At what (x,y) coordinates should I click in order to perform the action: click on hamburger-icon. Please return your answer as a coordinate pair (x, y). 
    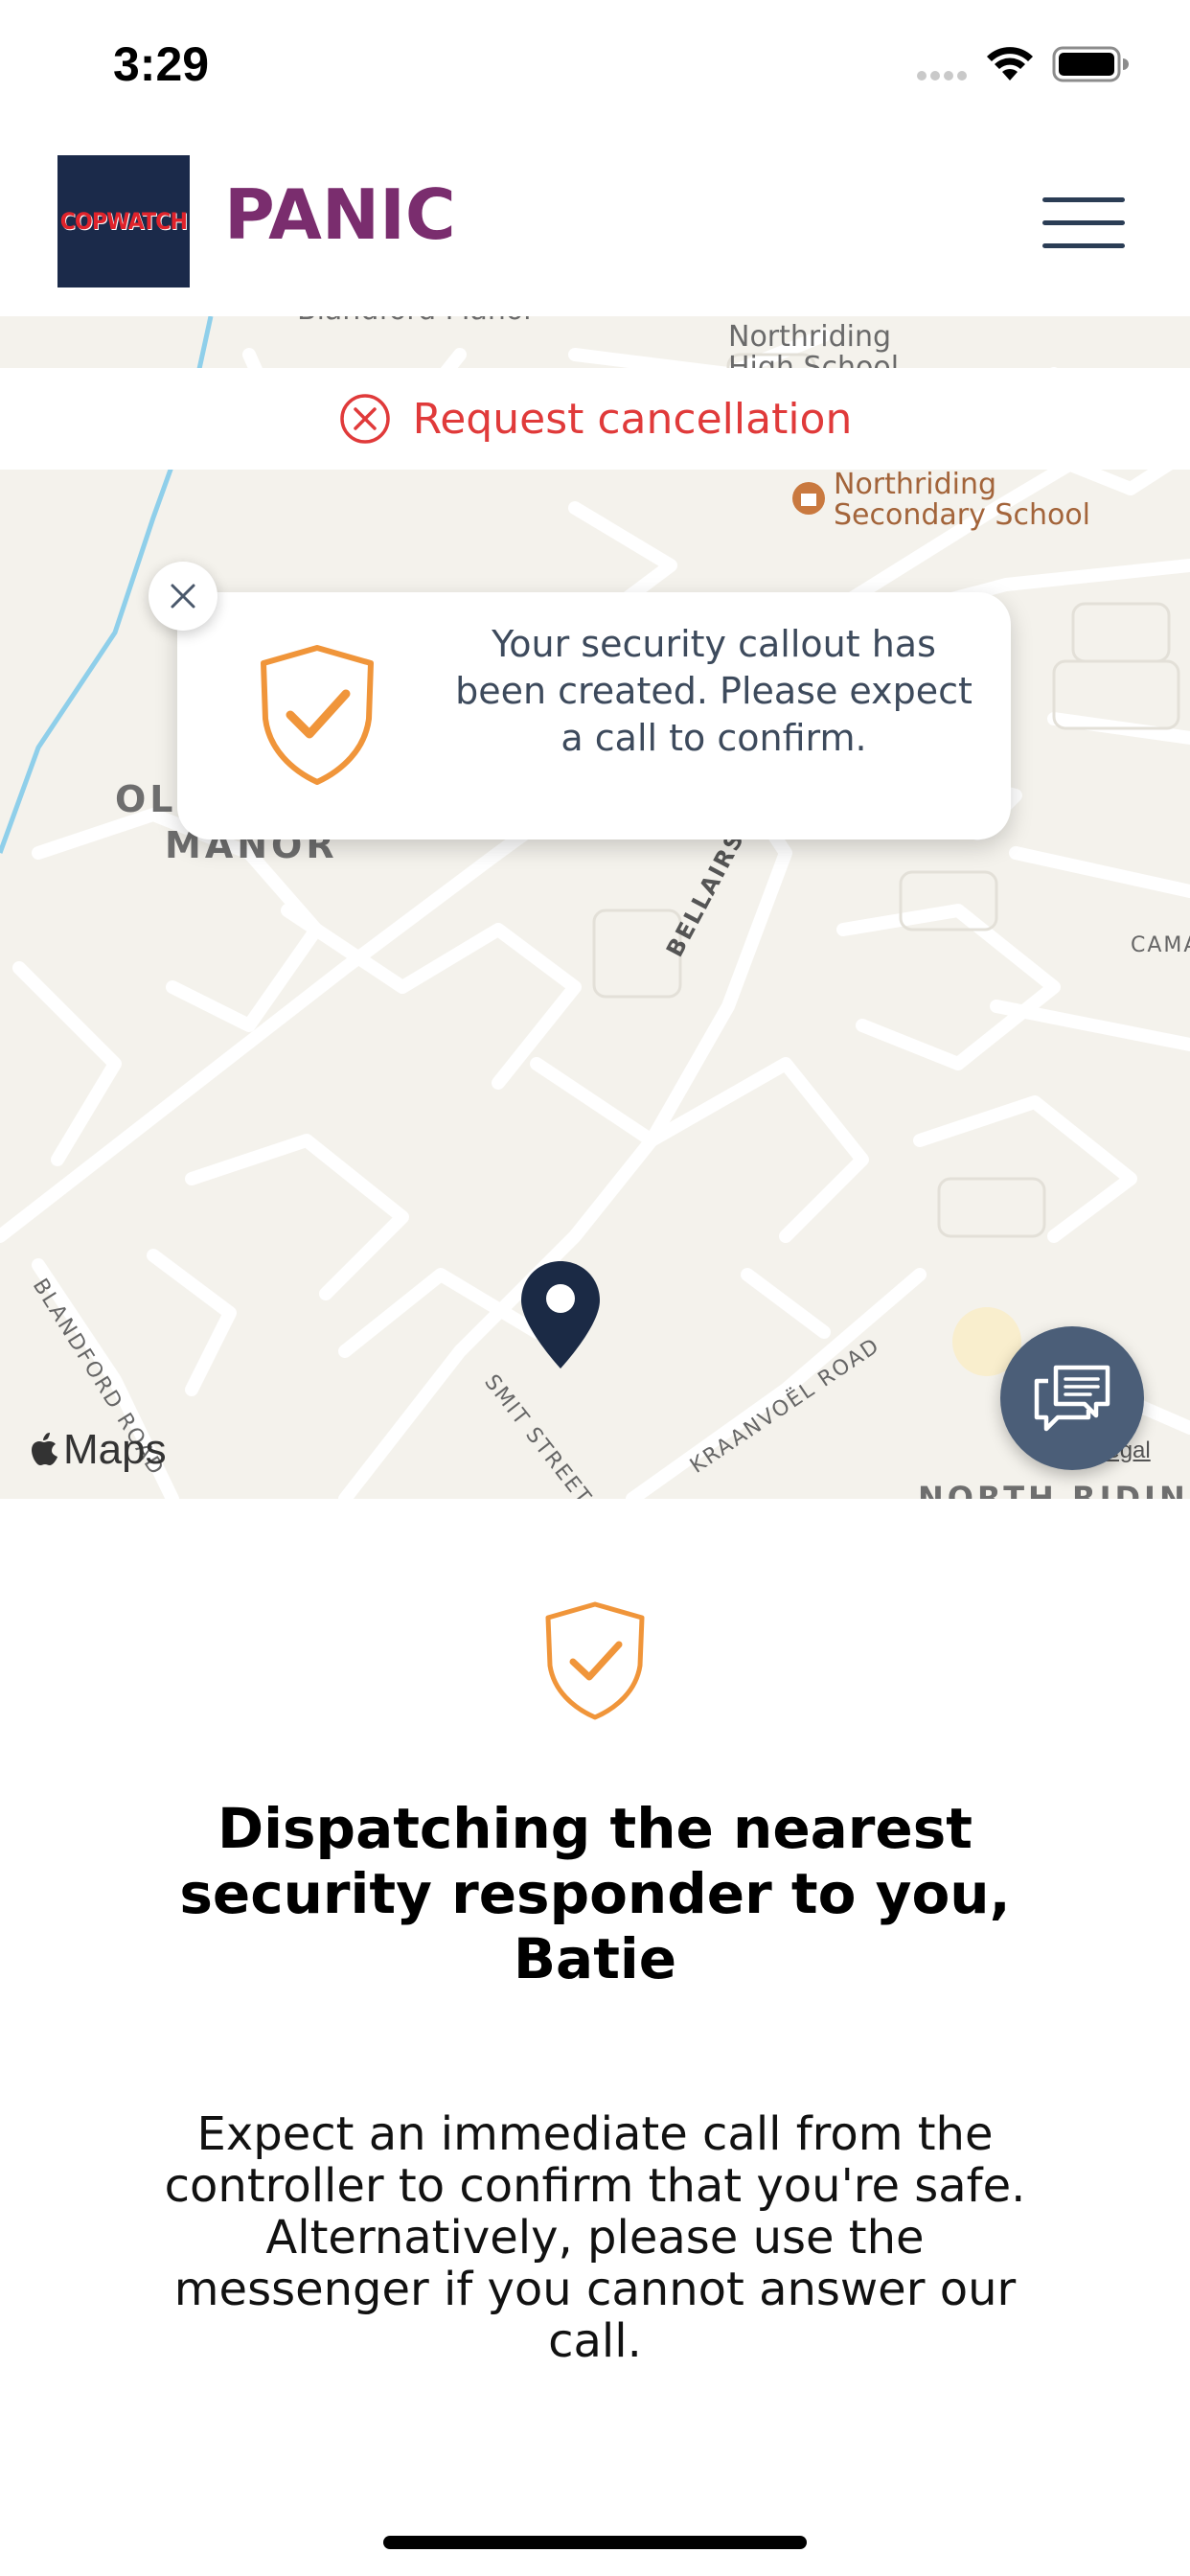
    Looking at the image, I should click on (1083, 199).